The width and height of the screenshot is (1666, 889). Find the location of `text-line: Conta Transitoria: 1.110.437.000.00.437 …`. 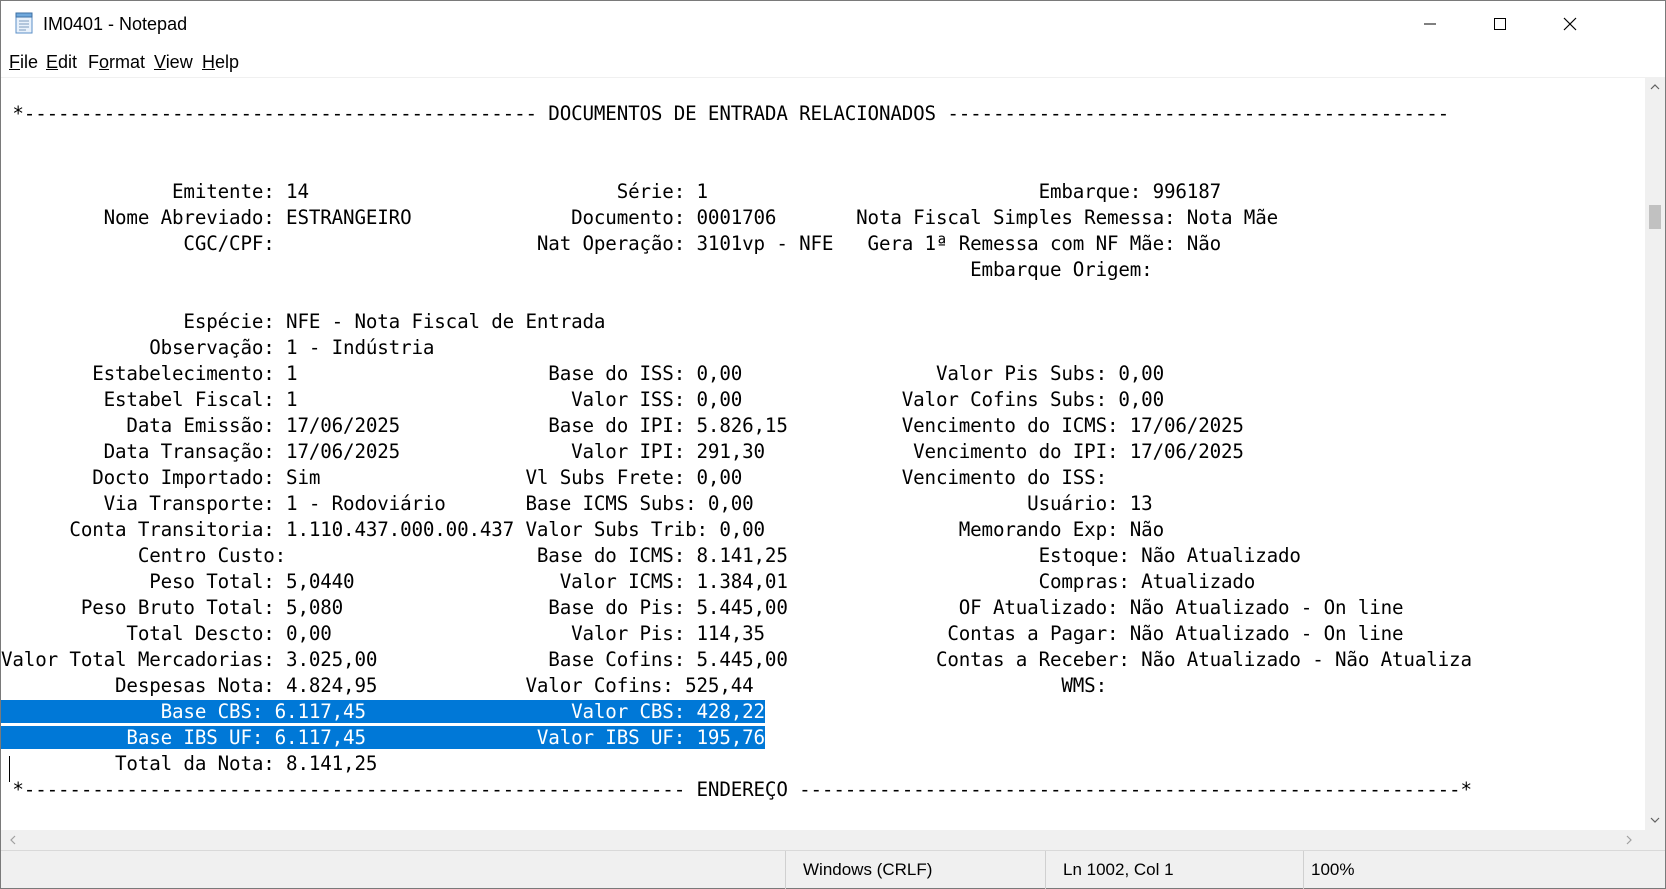

text-line: Conta Transitoria: 1.110.437.000.00.437 … is located at coordinates (582, 529).